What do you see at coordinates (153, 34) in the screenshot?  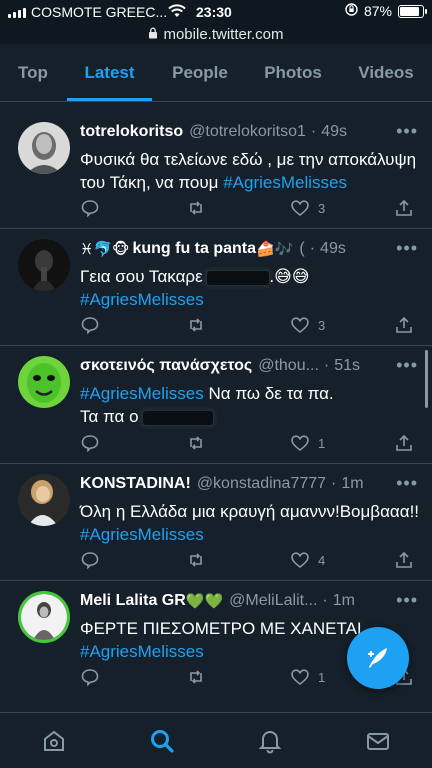 I see `lock-icon` at bounding box center [153, 34].